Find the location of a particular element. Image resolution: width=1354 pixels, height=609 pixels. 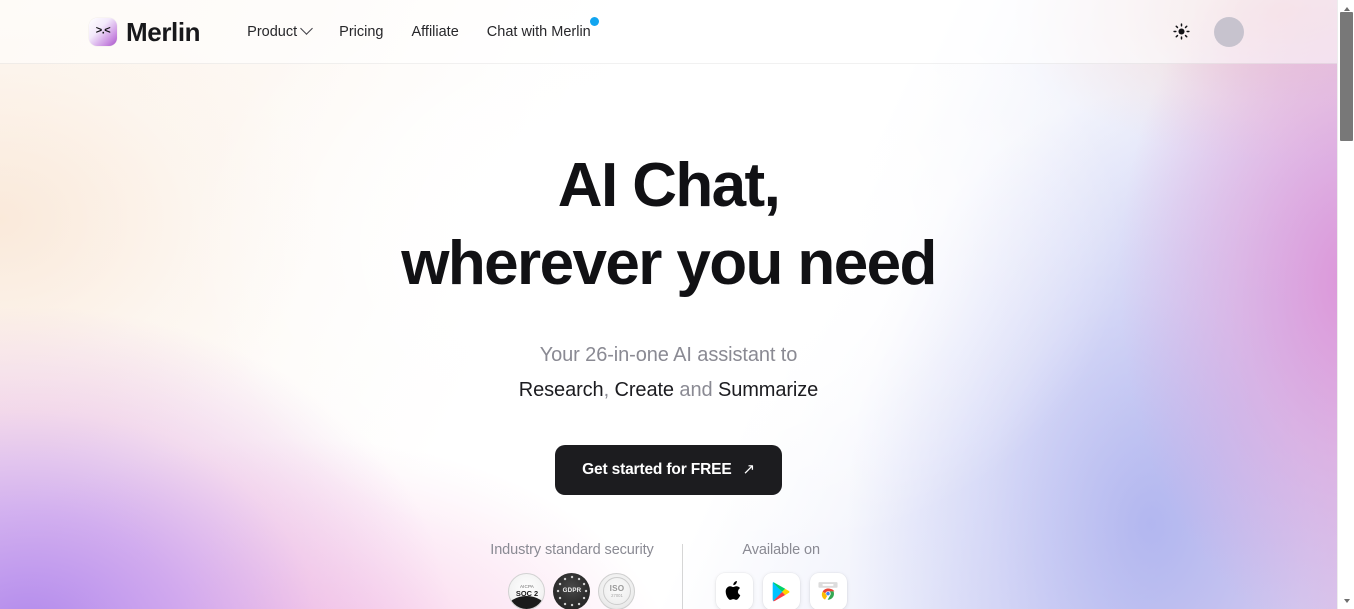

gdpr-label: GDPR is located at coordinates (572, 591).